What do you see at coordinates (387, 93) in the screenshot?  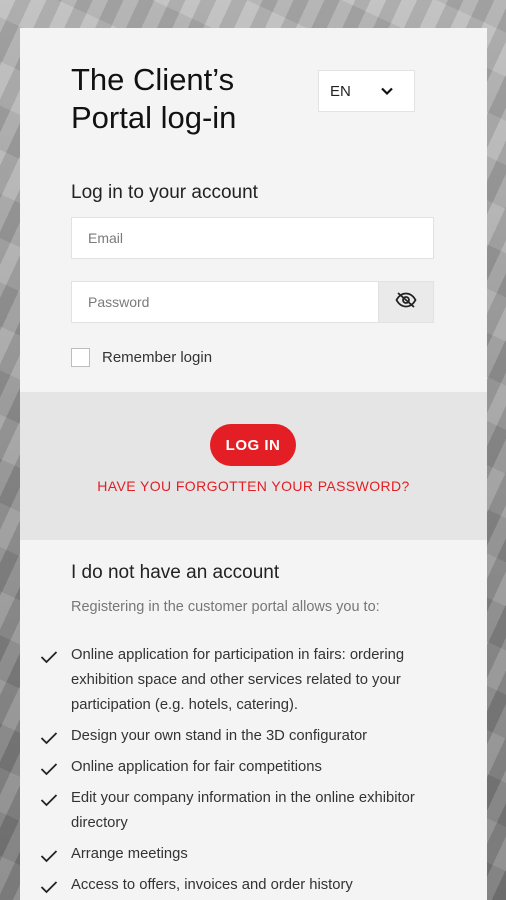 I see `chevron-down-icon` at bounding box center [387, 93].